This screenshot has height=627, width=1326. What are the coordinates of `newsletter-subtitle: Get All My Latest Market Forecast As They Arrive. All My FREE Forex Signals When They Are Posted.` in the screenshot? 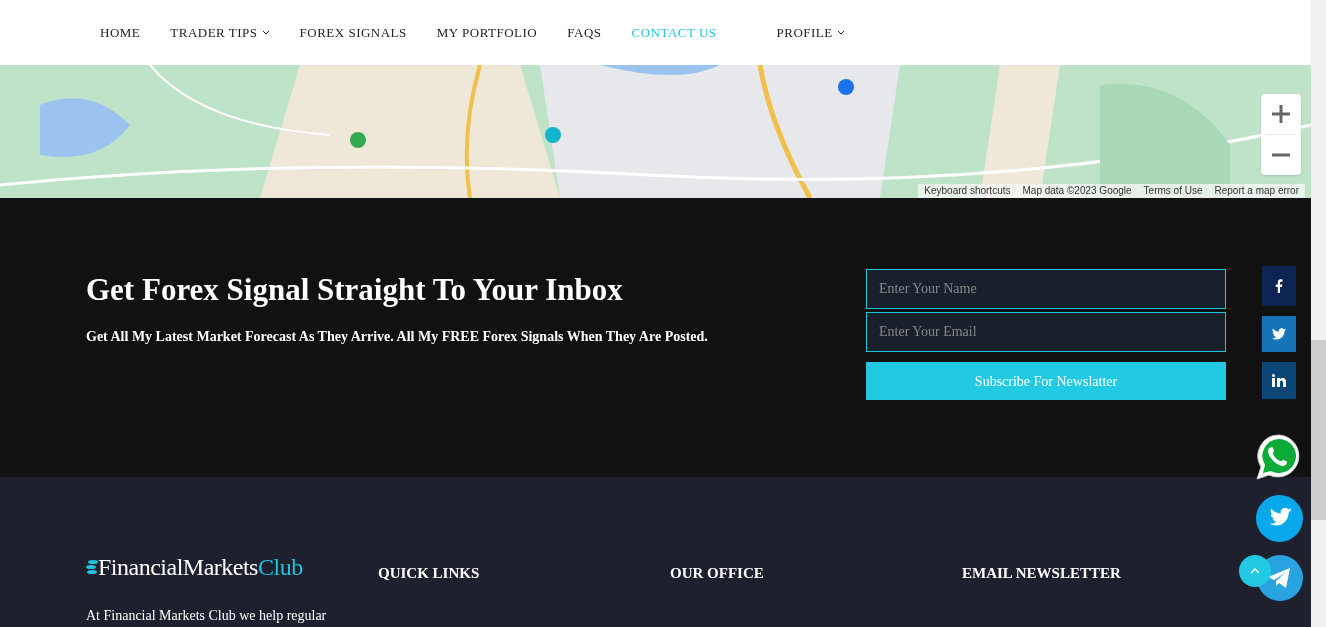 It's located at (397, 337).